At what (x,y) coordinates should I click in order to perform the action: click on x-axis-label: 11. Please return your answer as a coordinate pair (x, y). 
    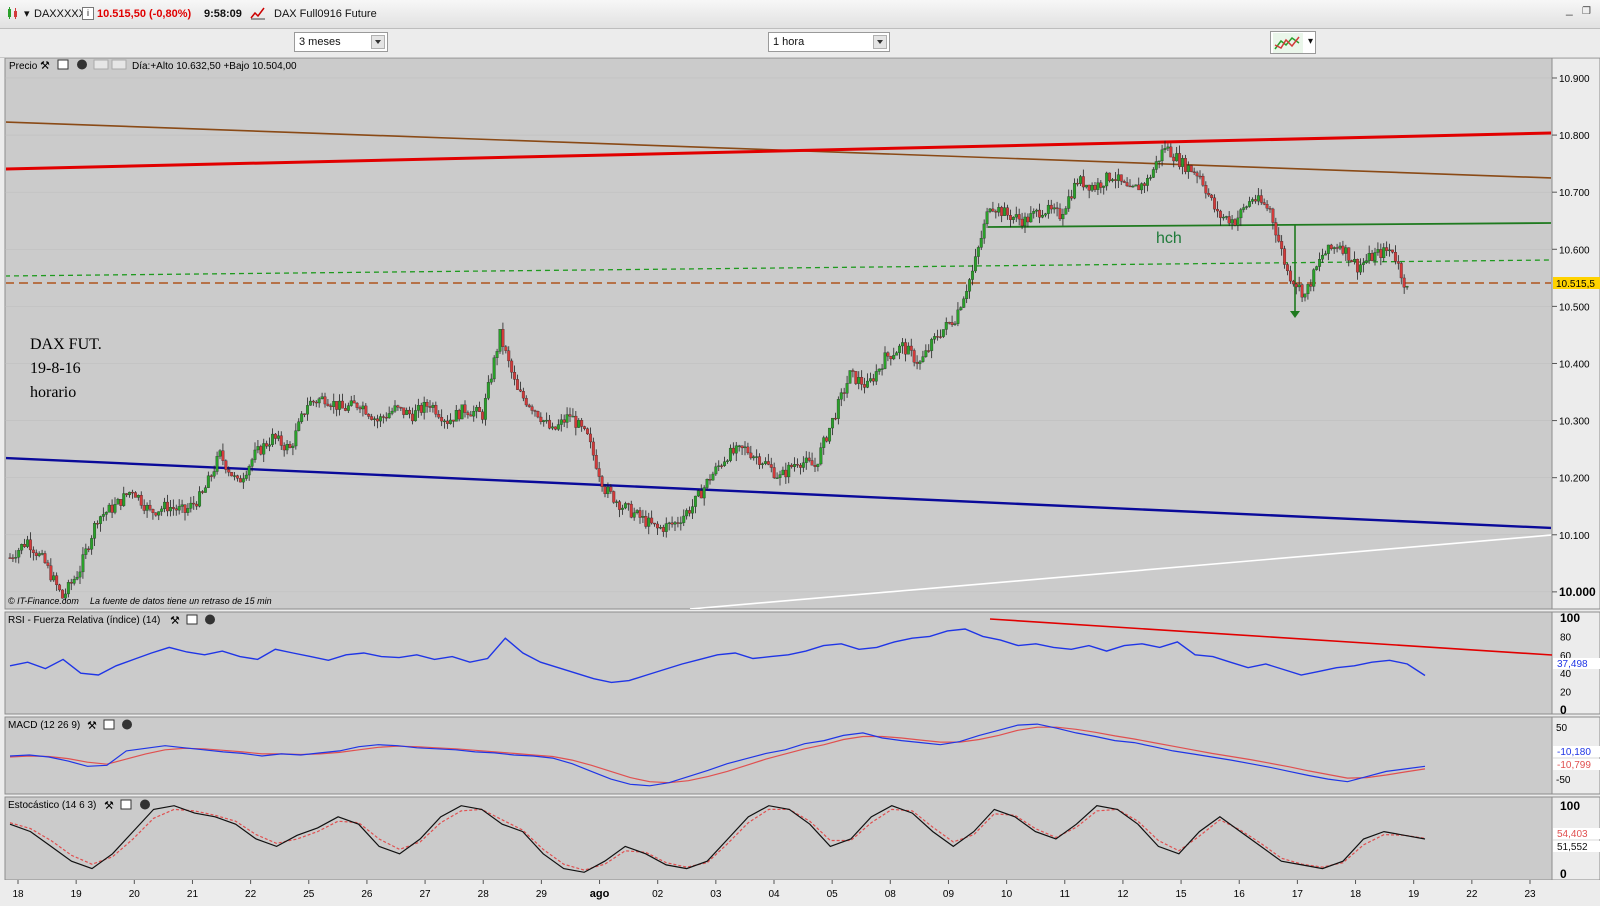
    Looking at the image, I should click on (1065, 894).